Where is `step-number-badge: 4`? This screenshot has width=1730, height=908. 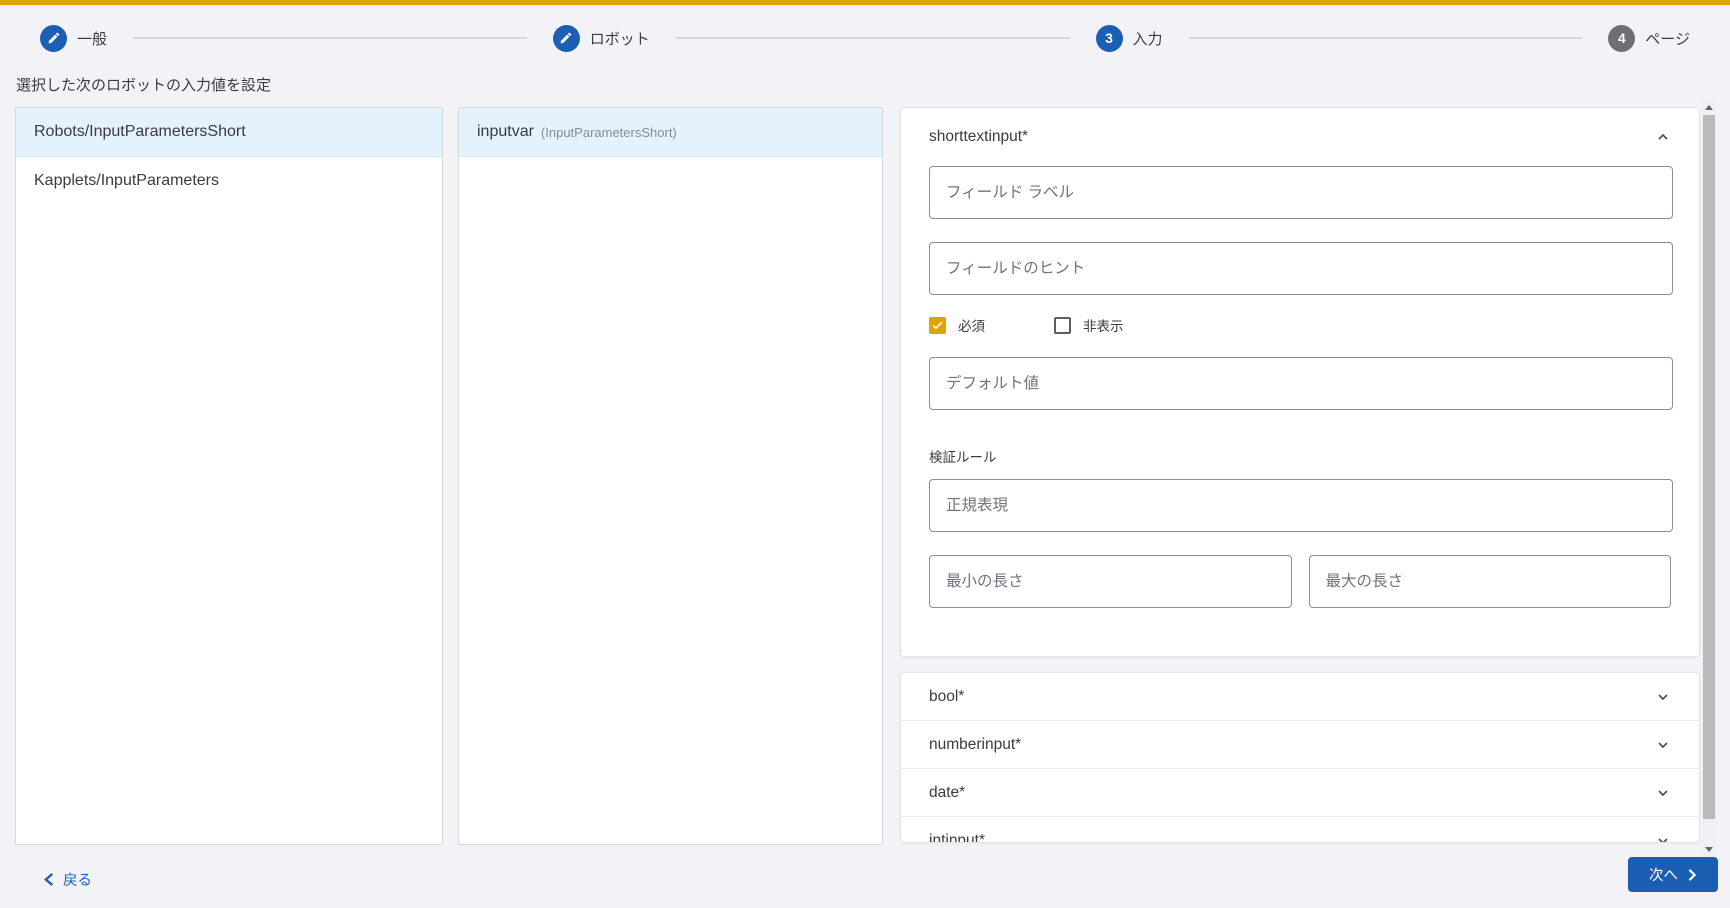 step-number-badge: 4 is located at coordinates (1622, 38).